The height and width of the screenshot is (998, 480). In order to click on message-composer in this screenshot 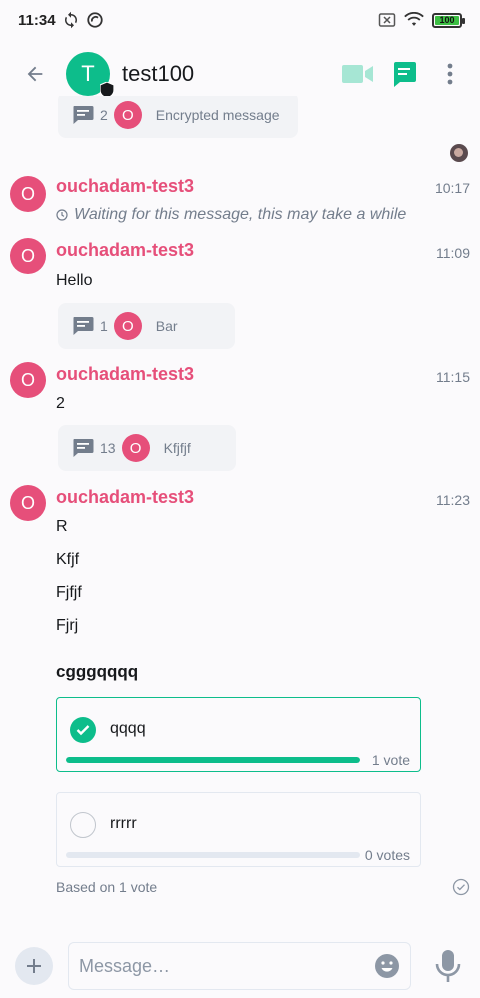, I will do `click(239, 966)`.